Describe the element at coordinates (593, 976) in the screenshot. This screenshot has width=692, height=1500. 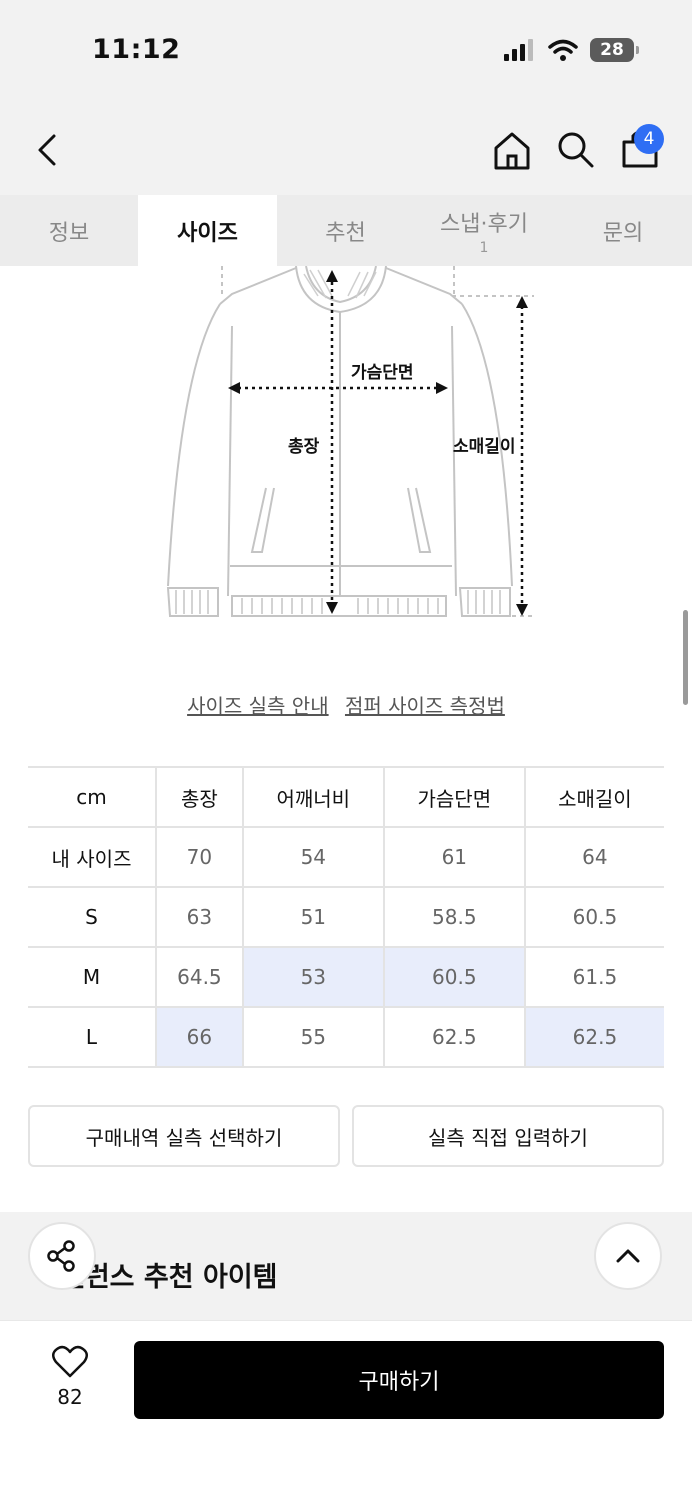
I see `table-cell: 61.5` at that location.